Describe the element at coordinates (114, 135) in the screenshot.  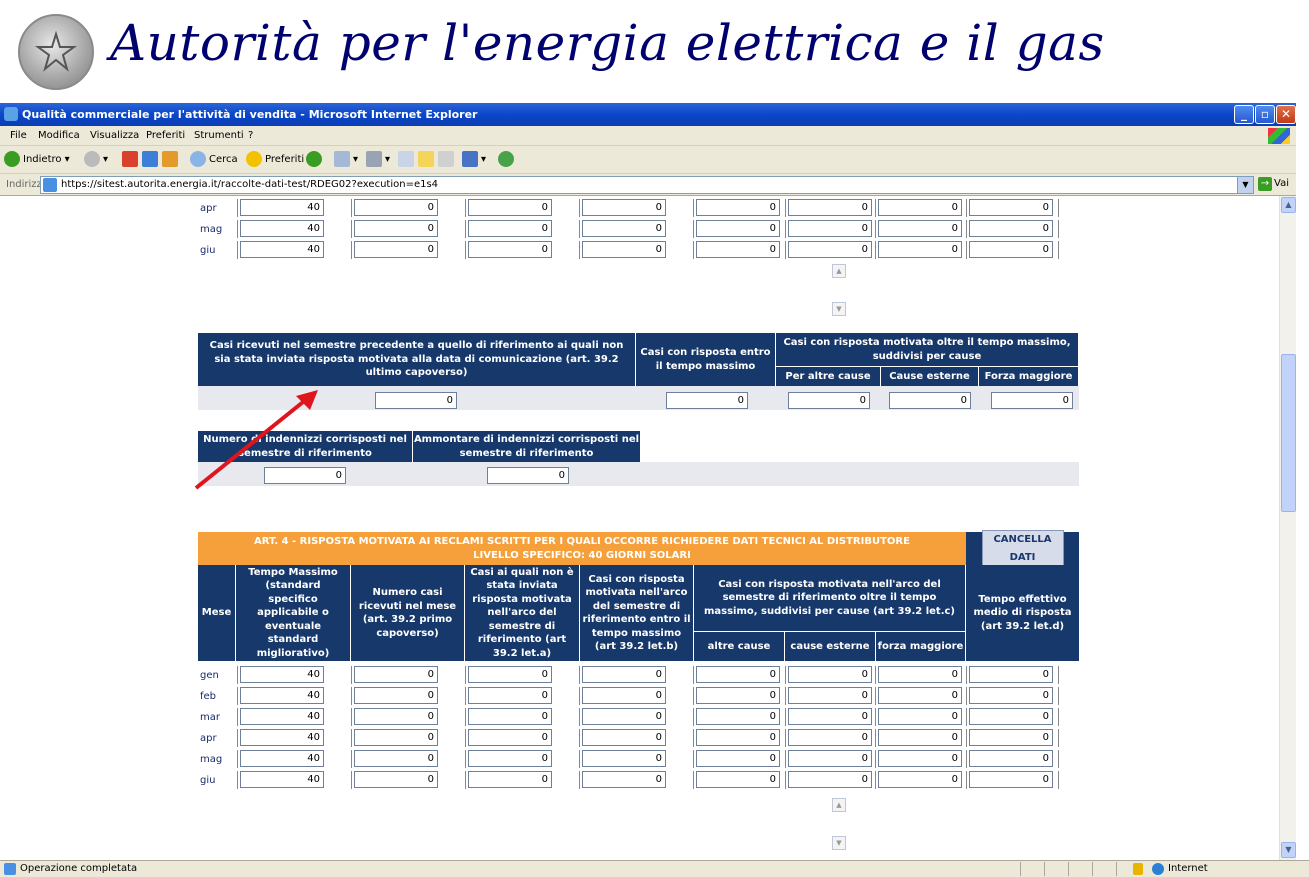
I see `menu-visualizza: Visualizza` at that location.